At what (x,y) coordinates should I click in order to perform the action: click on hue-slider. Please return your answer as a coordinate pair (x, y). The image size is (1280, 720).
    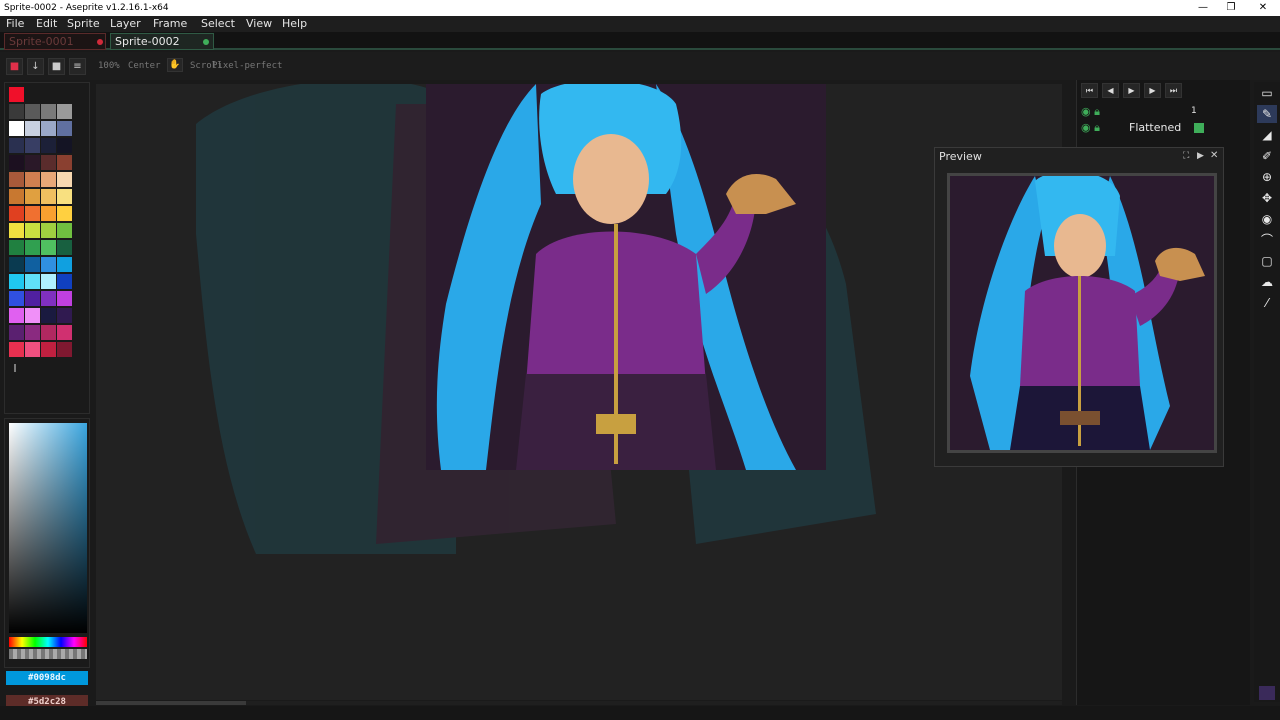
    Looking at the image, I should click on (48, 642).